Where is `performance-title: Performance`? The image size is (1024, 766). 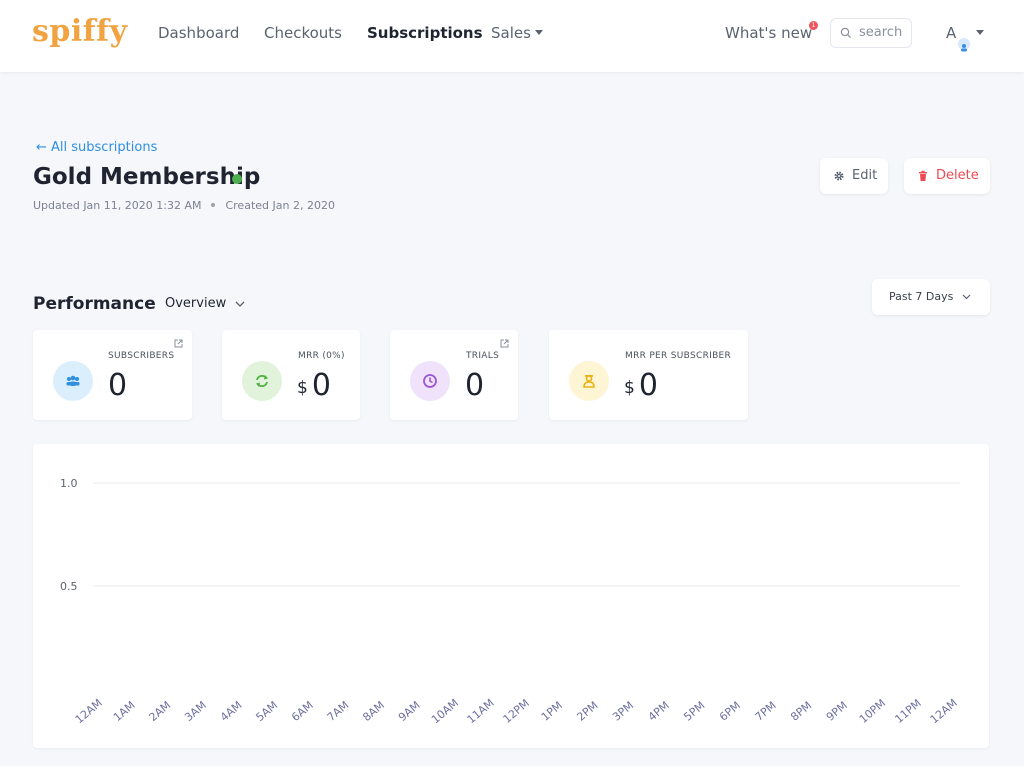 performance-title: Performance is located at coordinates (94, 304).